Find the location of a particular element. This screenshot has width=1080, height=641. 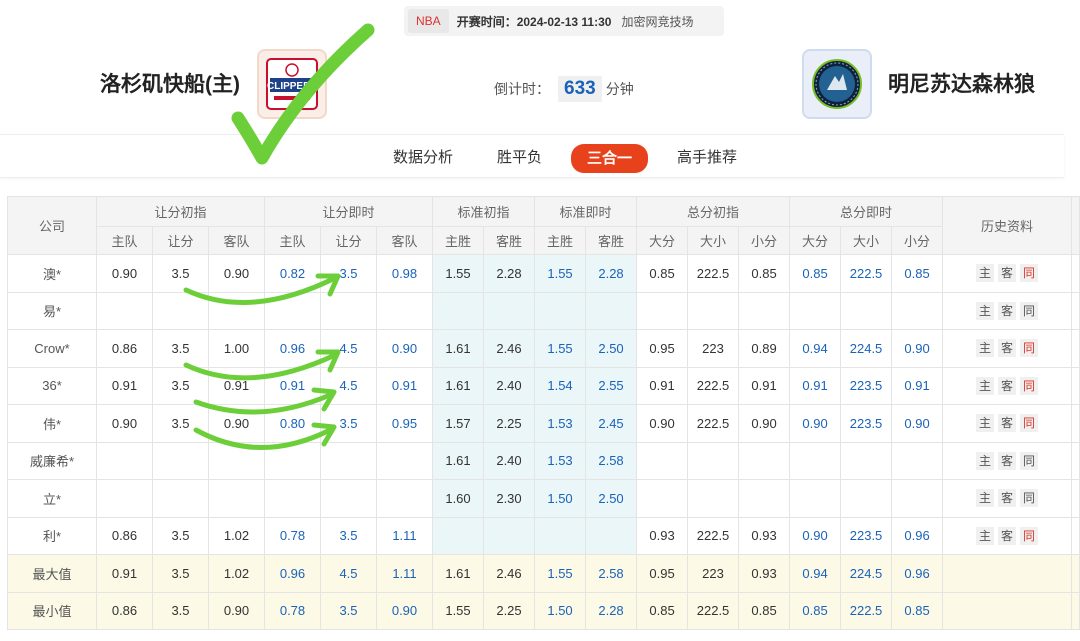

table-row: 易* 主客同 is located at coordinates (543, 310).